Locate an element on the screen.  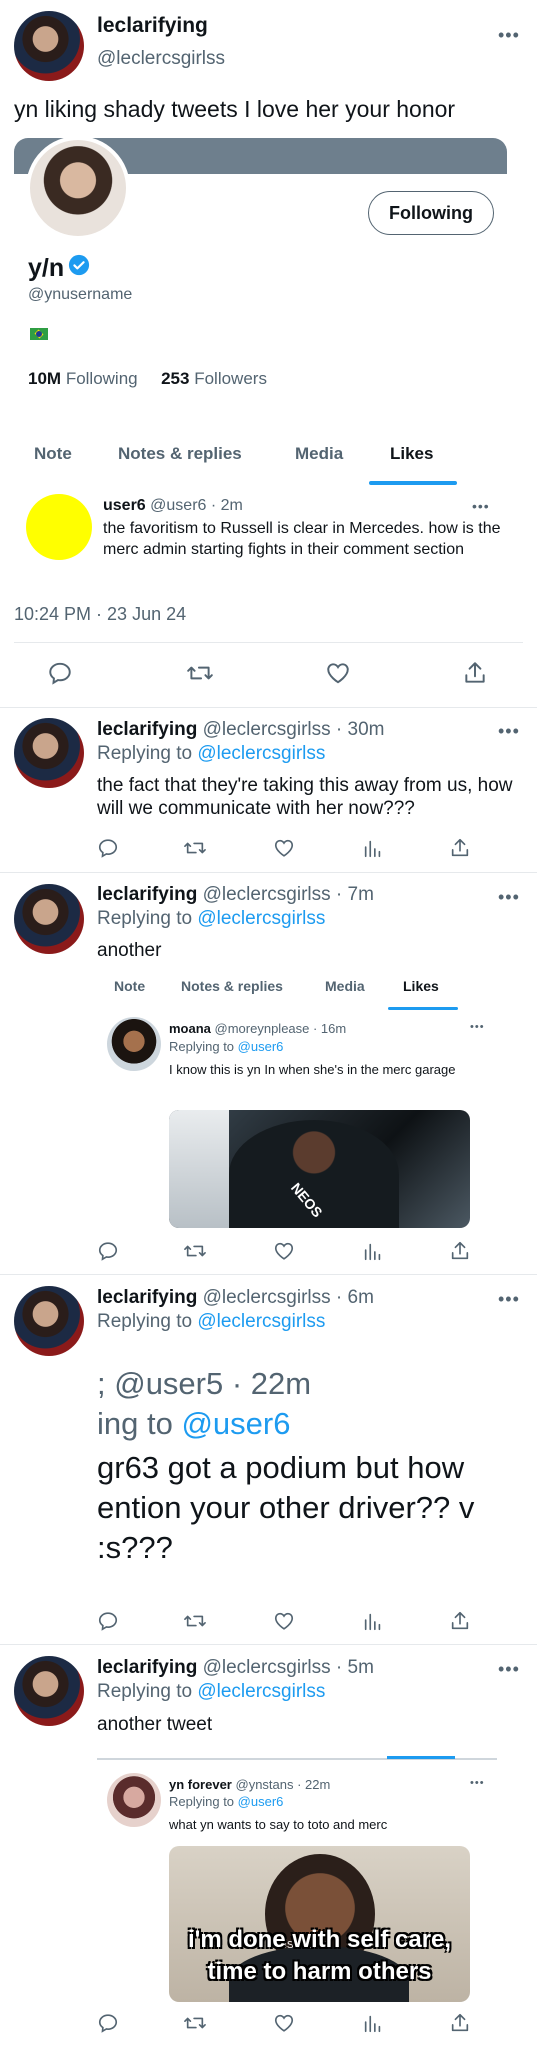
following-label: Following is located at coordinates (102, 378).